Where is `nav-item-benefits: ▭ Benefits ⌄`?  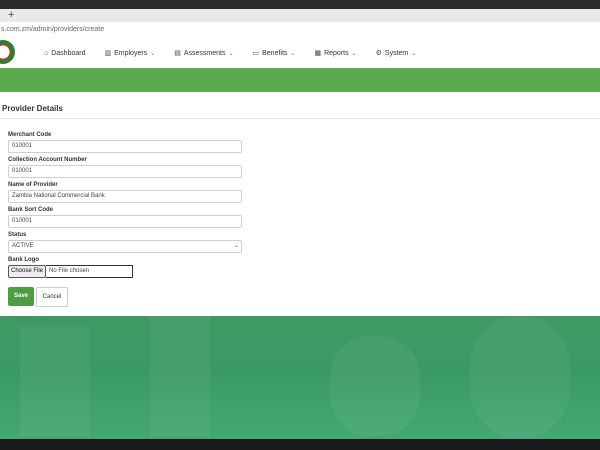
nav-item-benefits: ▭ Benefits ⌄ is located at coordinates (274, 53).